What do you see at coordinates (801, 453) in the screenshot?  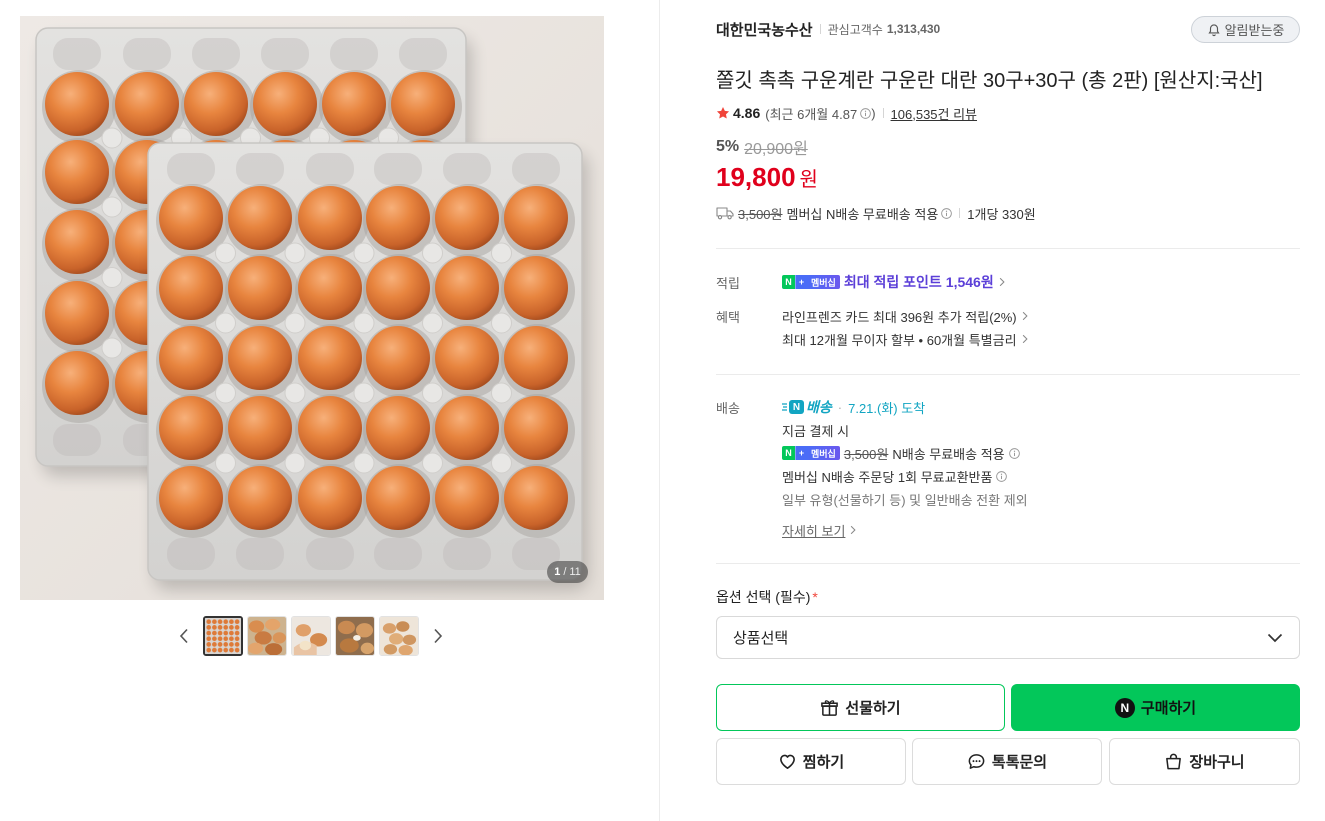 I see `badge-plus: +` at bounding box center [801, 453].